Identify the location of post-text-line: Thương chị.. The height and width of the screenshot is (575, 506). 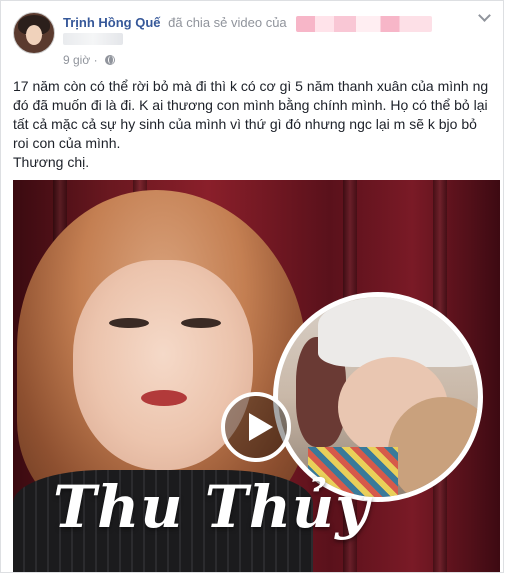
(51, 162).